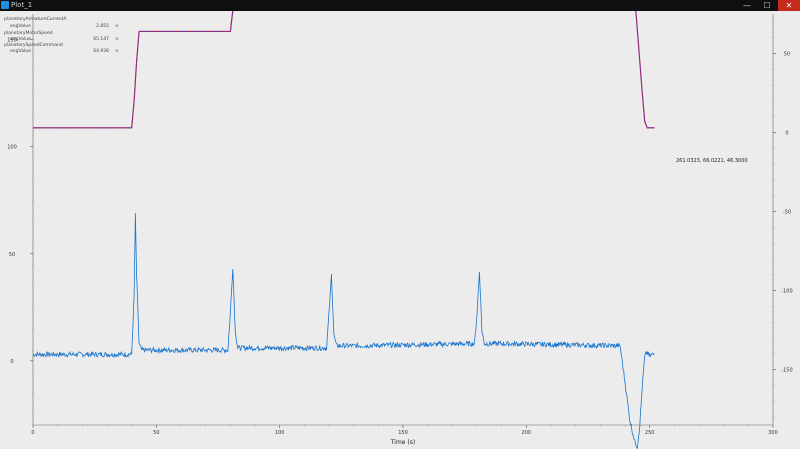 The width and height of the screenshot is (800, 449). What do you see at coordinates (32, 433) in the screenshot?
I see `x-tick-label: 0` at bounding box center [32, 433].